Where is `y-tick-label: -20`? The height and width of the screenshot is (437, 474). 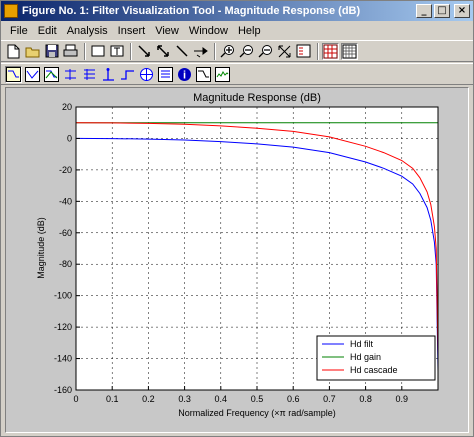
y-tick-label: -20 is located at coordinates (65, 170).